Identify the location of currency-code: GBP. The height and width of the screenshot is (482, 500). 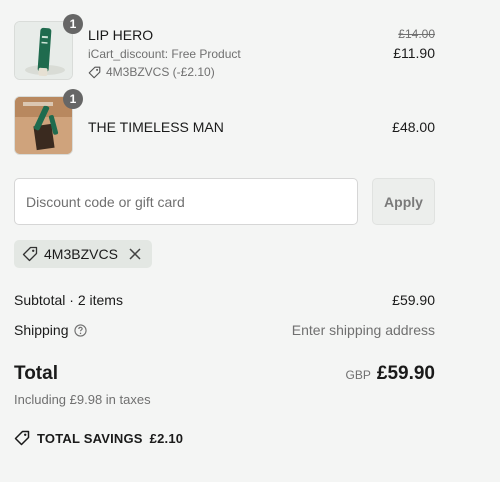
(358, 375).